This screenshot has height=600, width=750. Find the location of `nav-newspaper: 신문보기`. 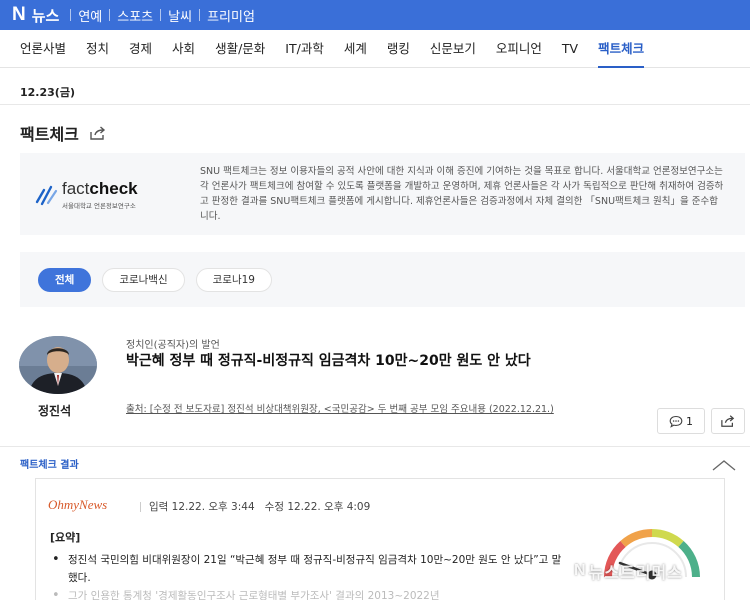

nav-newspaper: 신문보기 is located at coordinates (453, 49).